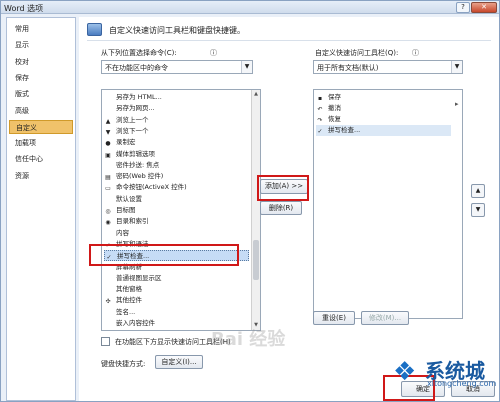 The height and width of the screenshot is (402, 500). What do you see at coordinates (139, 277) in the screenshot?
I see `command-label: 普通视图显示区` at bounding box center [139, 277].